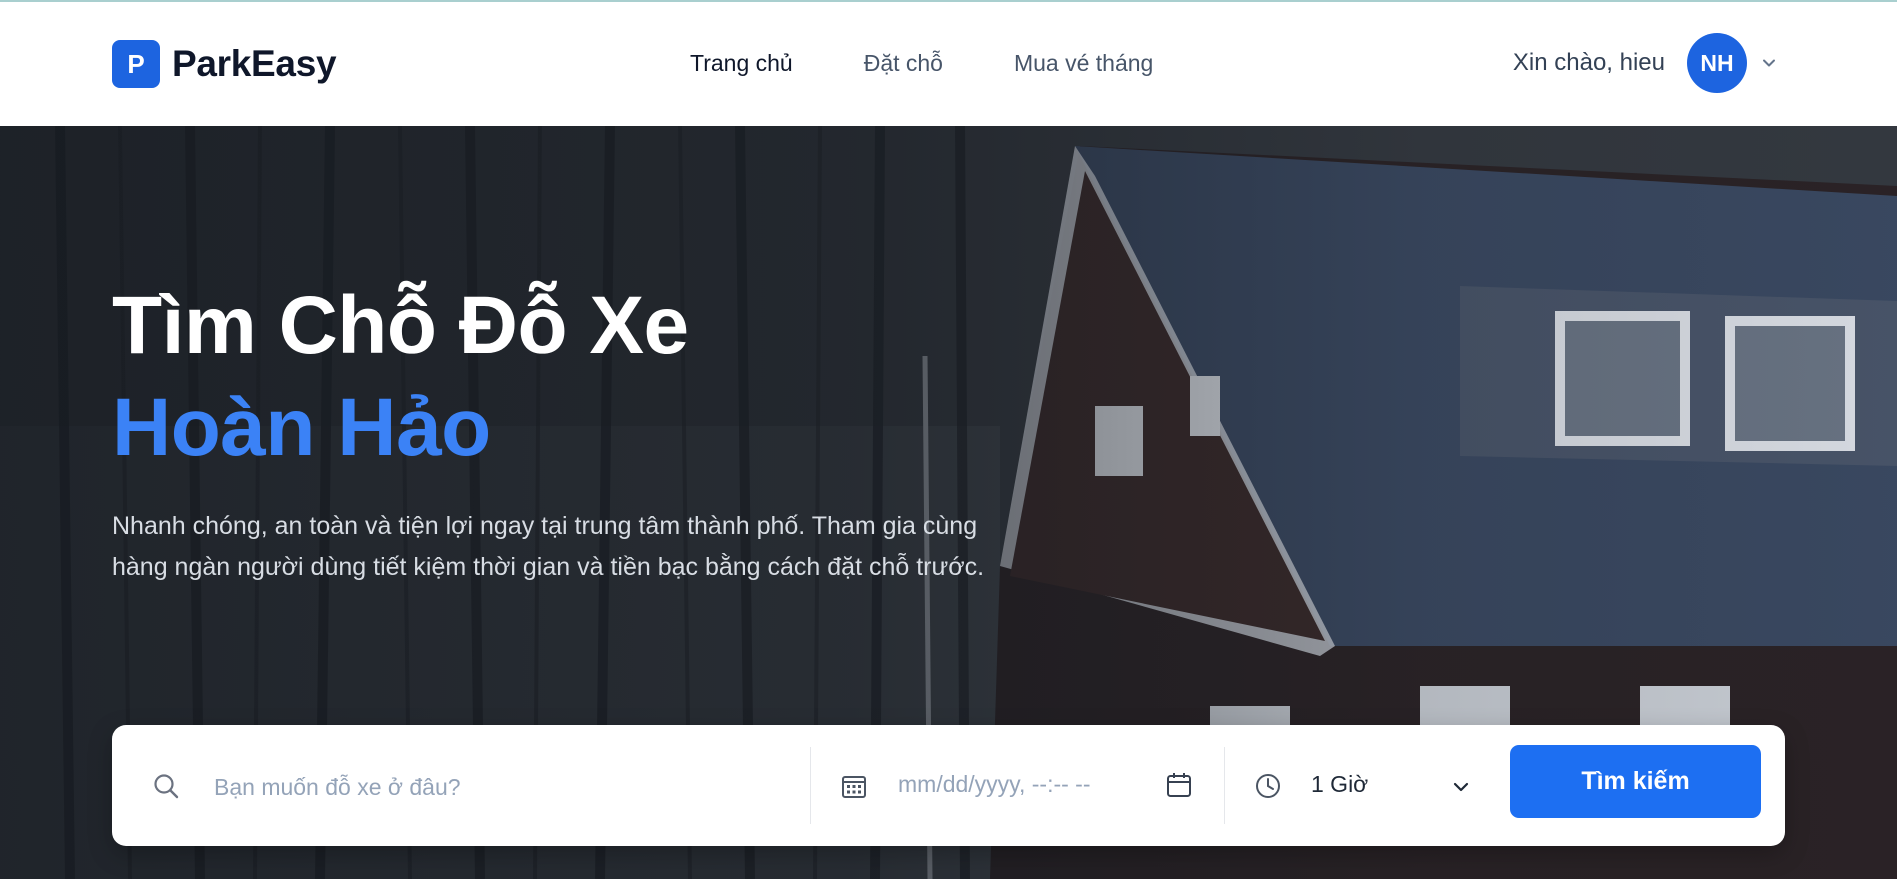  I want to click on hero-title-line2: Hoàn Hảo, so click(301, 427).